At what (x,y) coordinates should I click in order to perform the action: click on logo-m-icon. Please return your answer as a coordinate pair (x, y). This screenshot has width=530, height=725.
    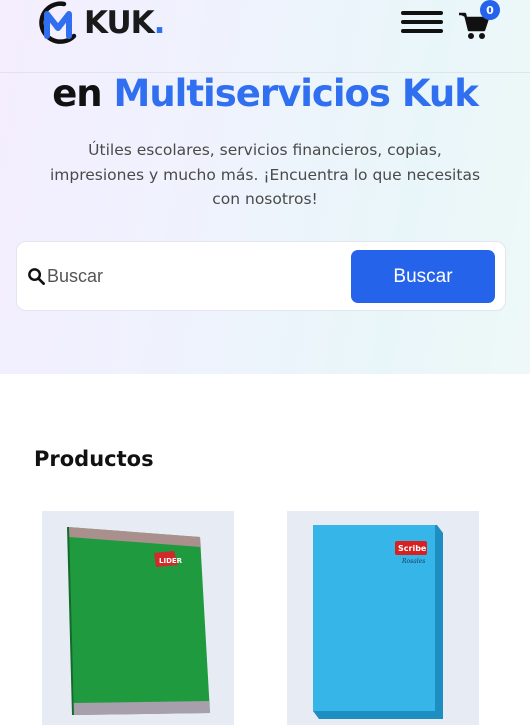
    Looking at the image, I should click on (58, 22).